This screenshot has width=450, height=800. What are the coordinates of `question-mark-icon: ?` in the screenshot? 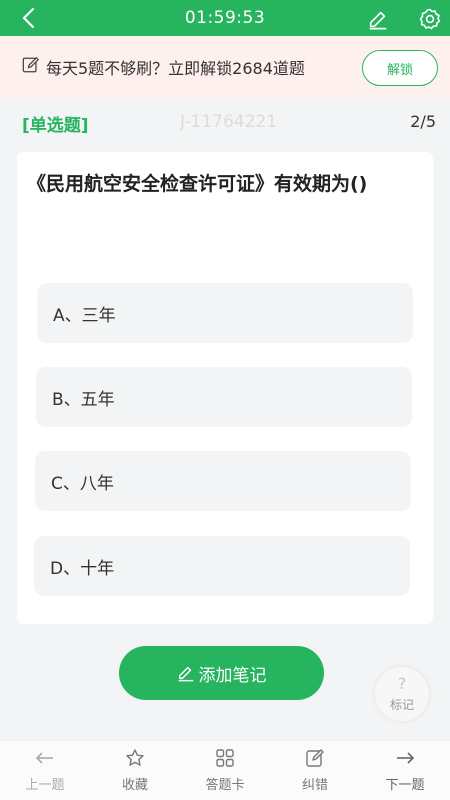 It's located at (402, 683).